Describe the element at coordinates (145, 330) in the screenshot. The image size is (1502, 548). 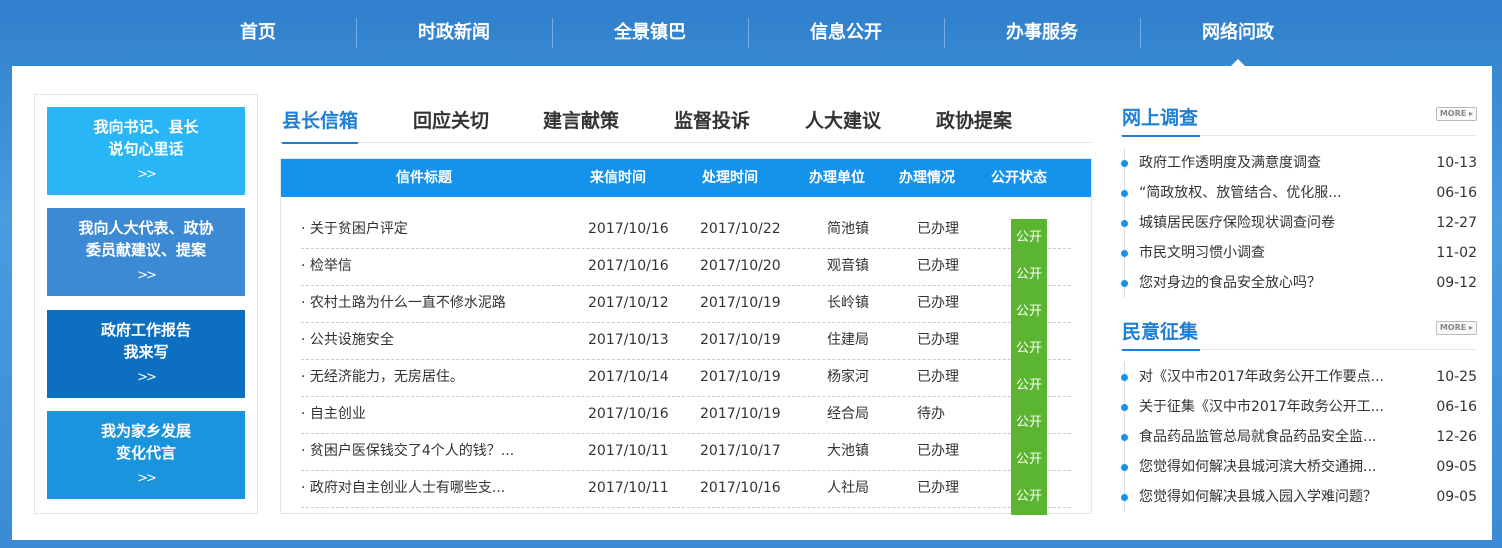
I see `button-line1: 政府工作报告` at that location.